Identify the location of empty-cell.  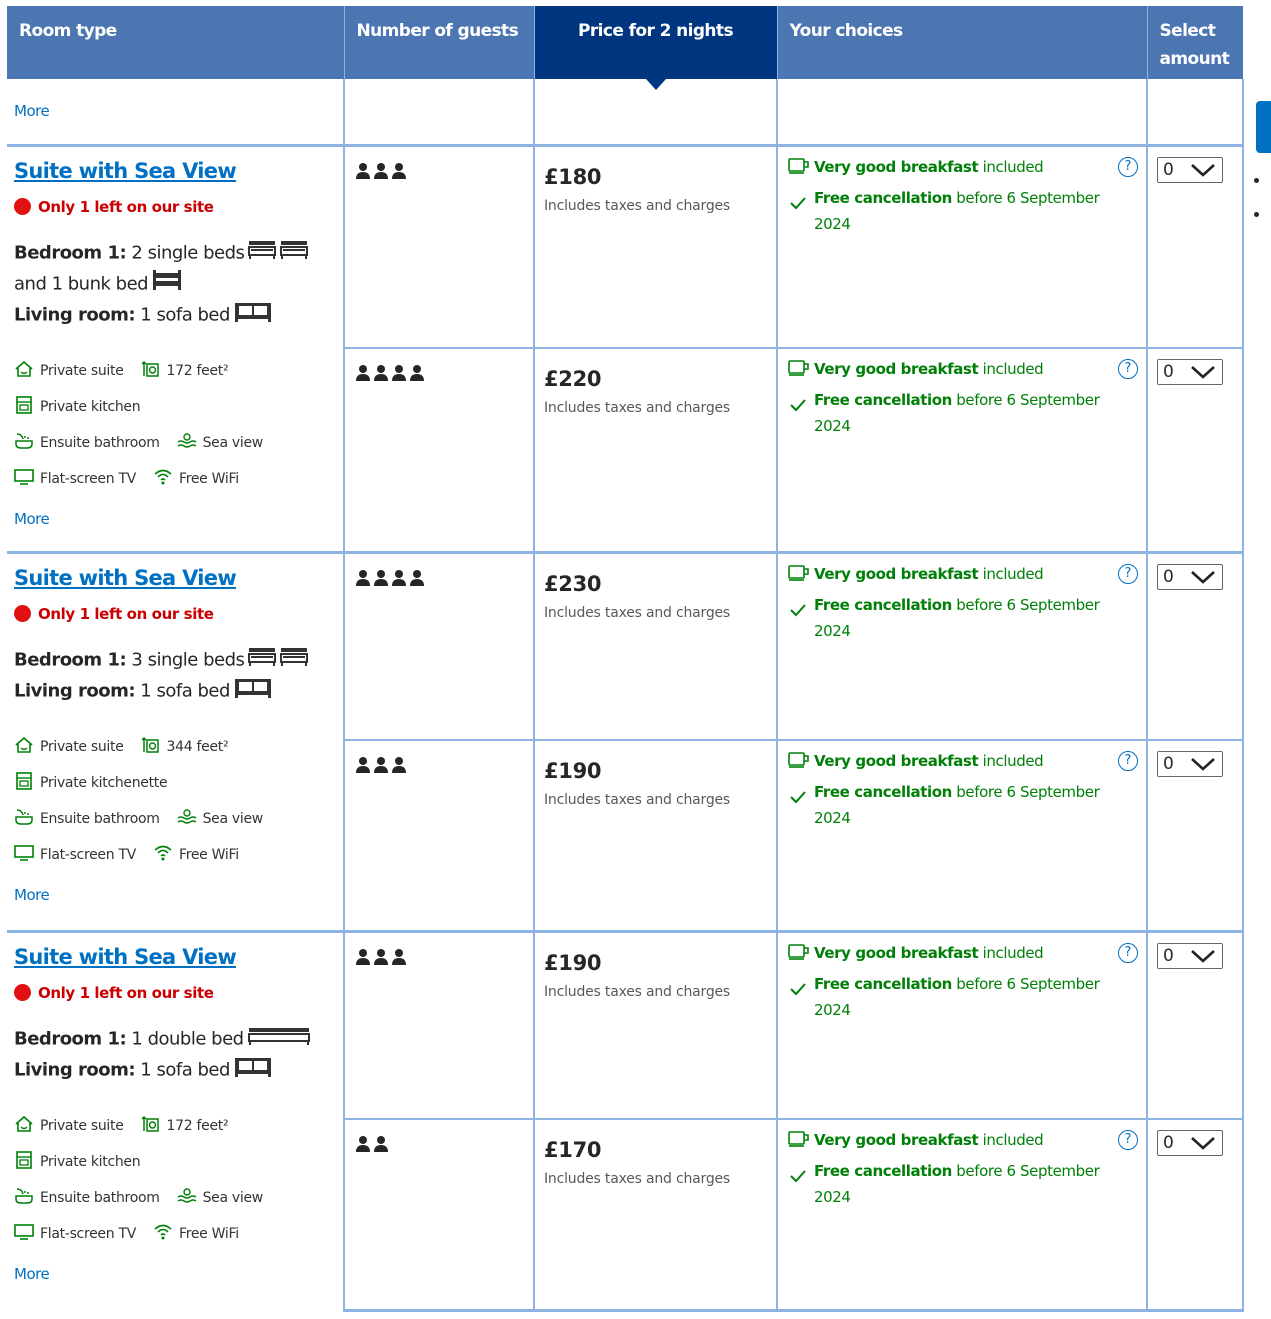
(655, 112).